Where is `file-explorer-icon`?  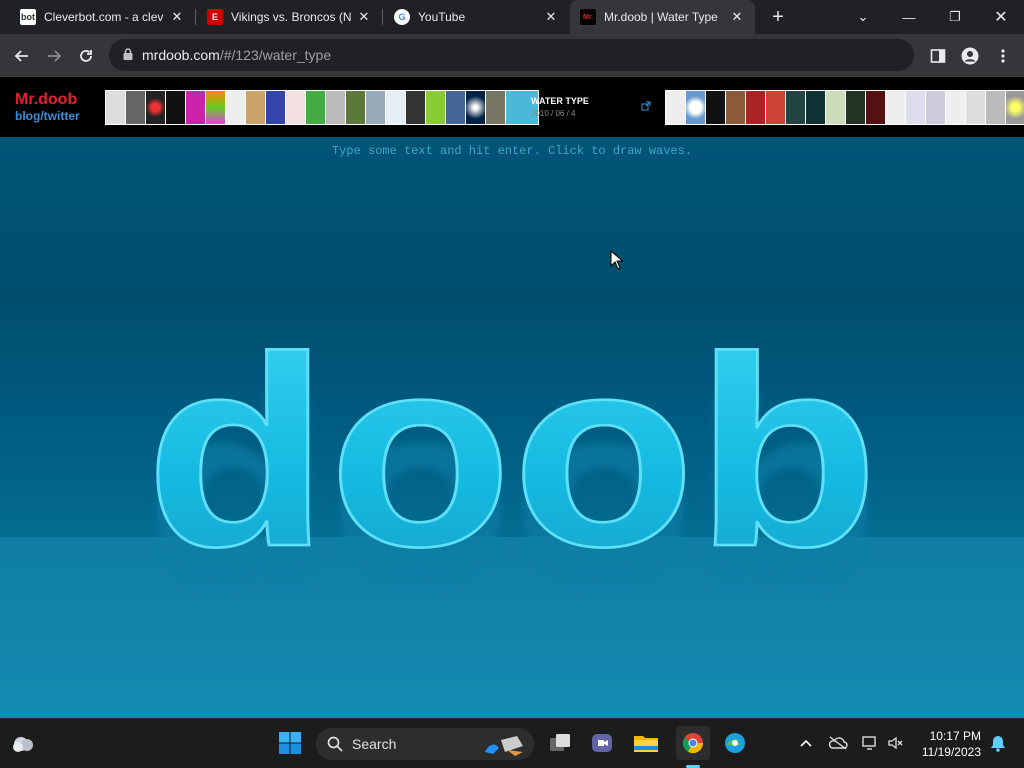 file-explorer-icon is located at coordinates (646, 743).